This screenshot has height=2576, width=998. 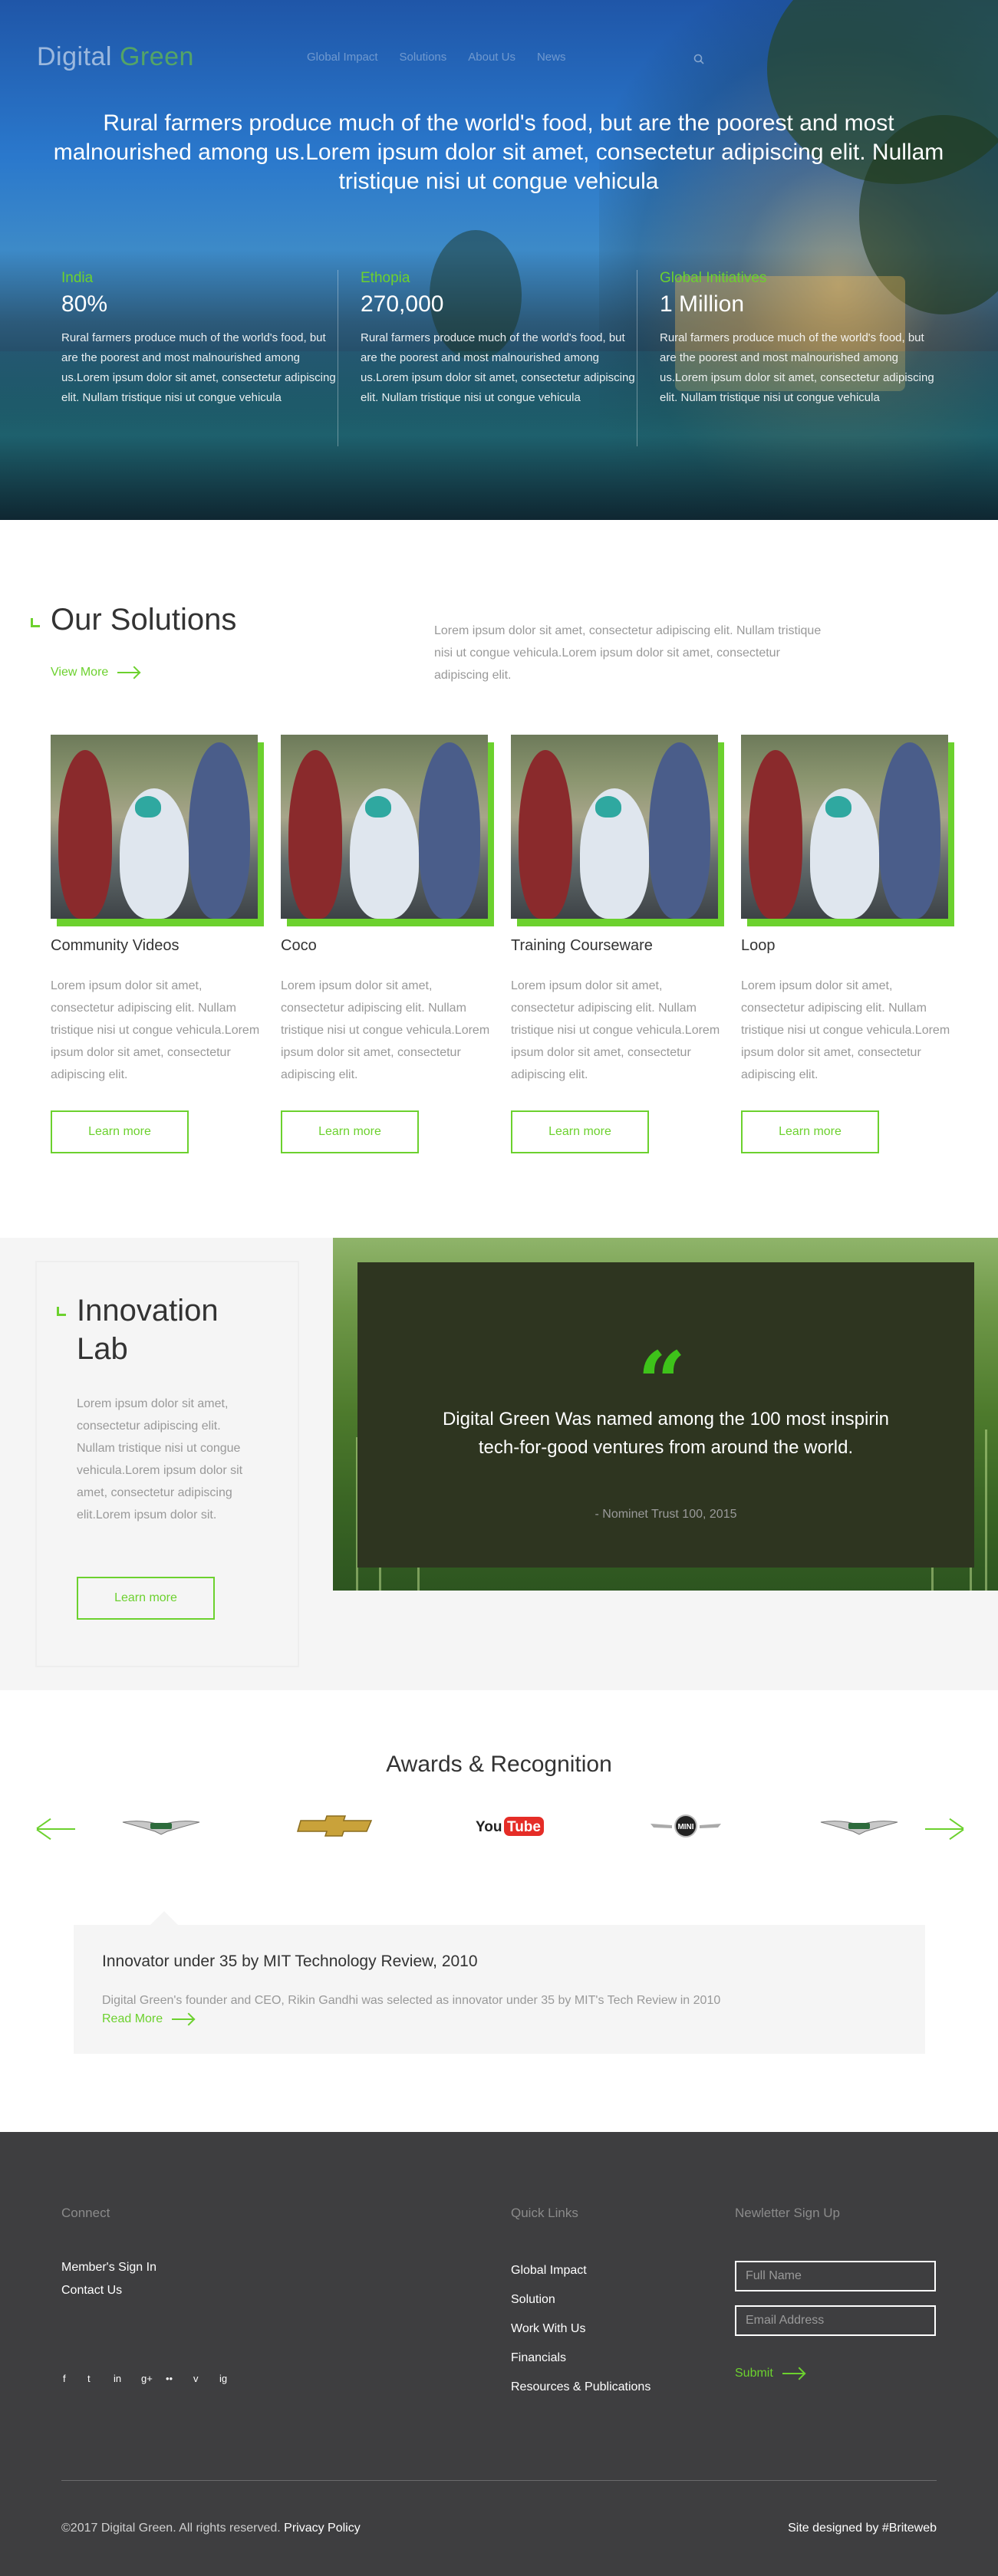 I want to click on youtube-logo-text: You, so click(x=489, y=1827).